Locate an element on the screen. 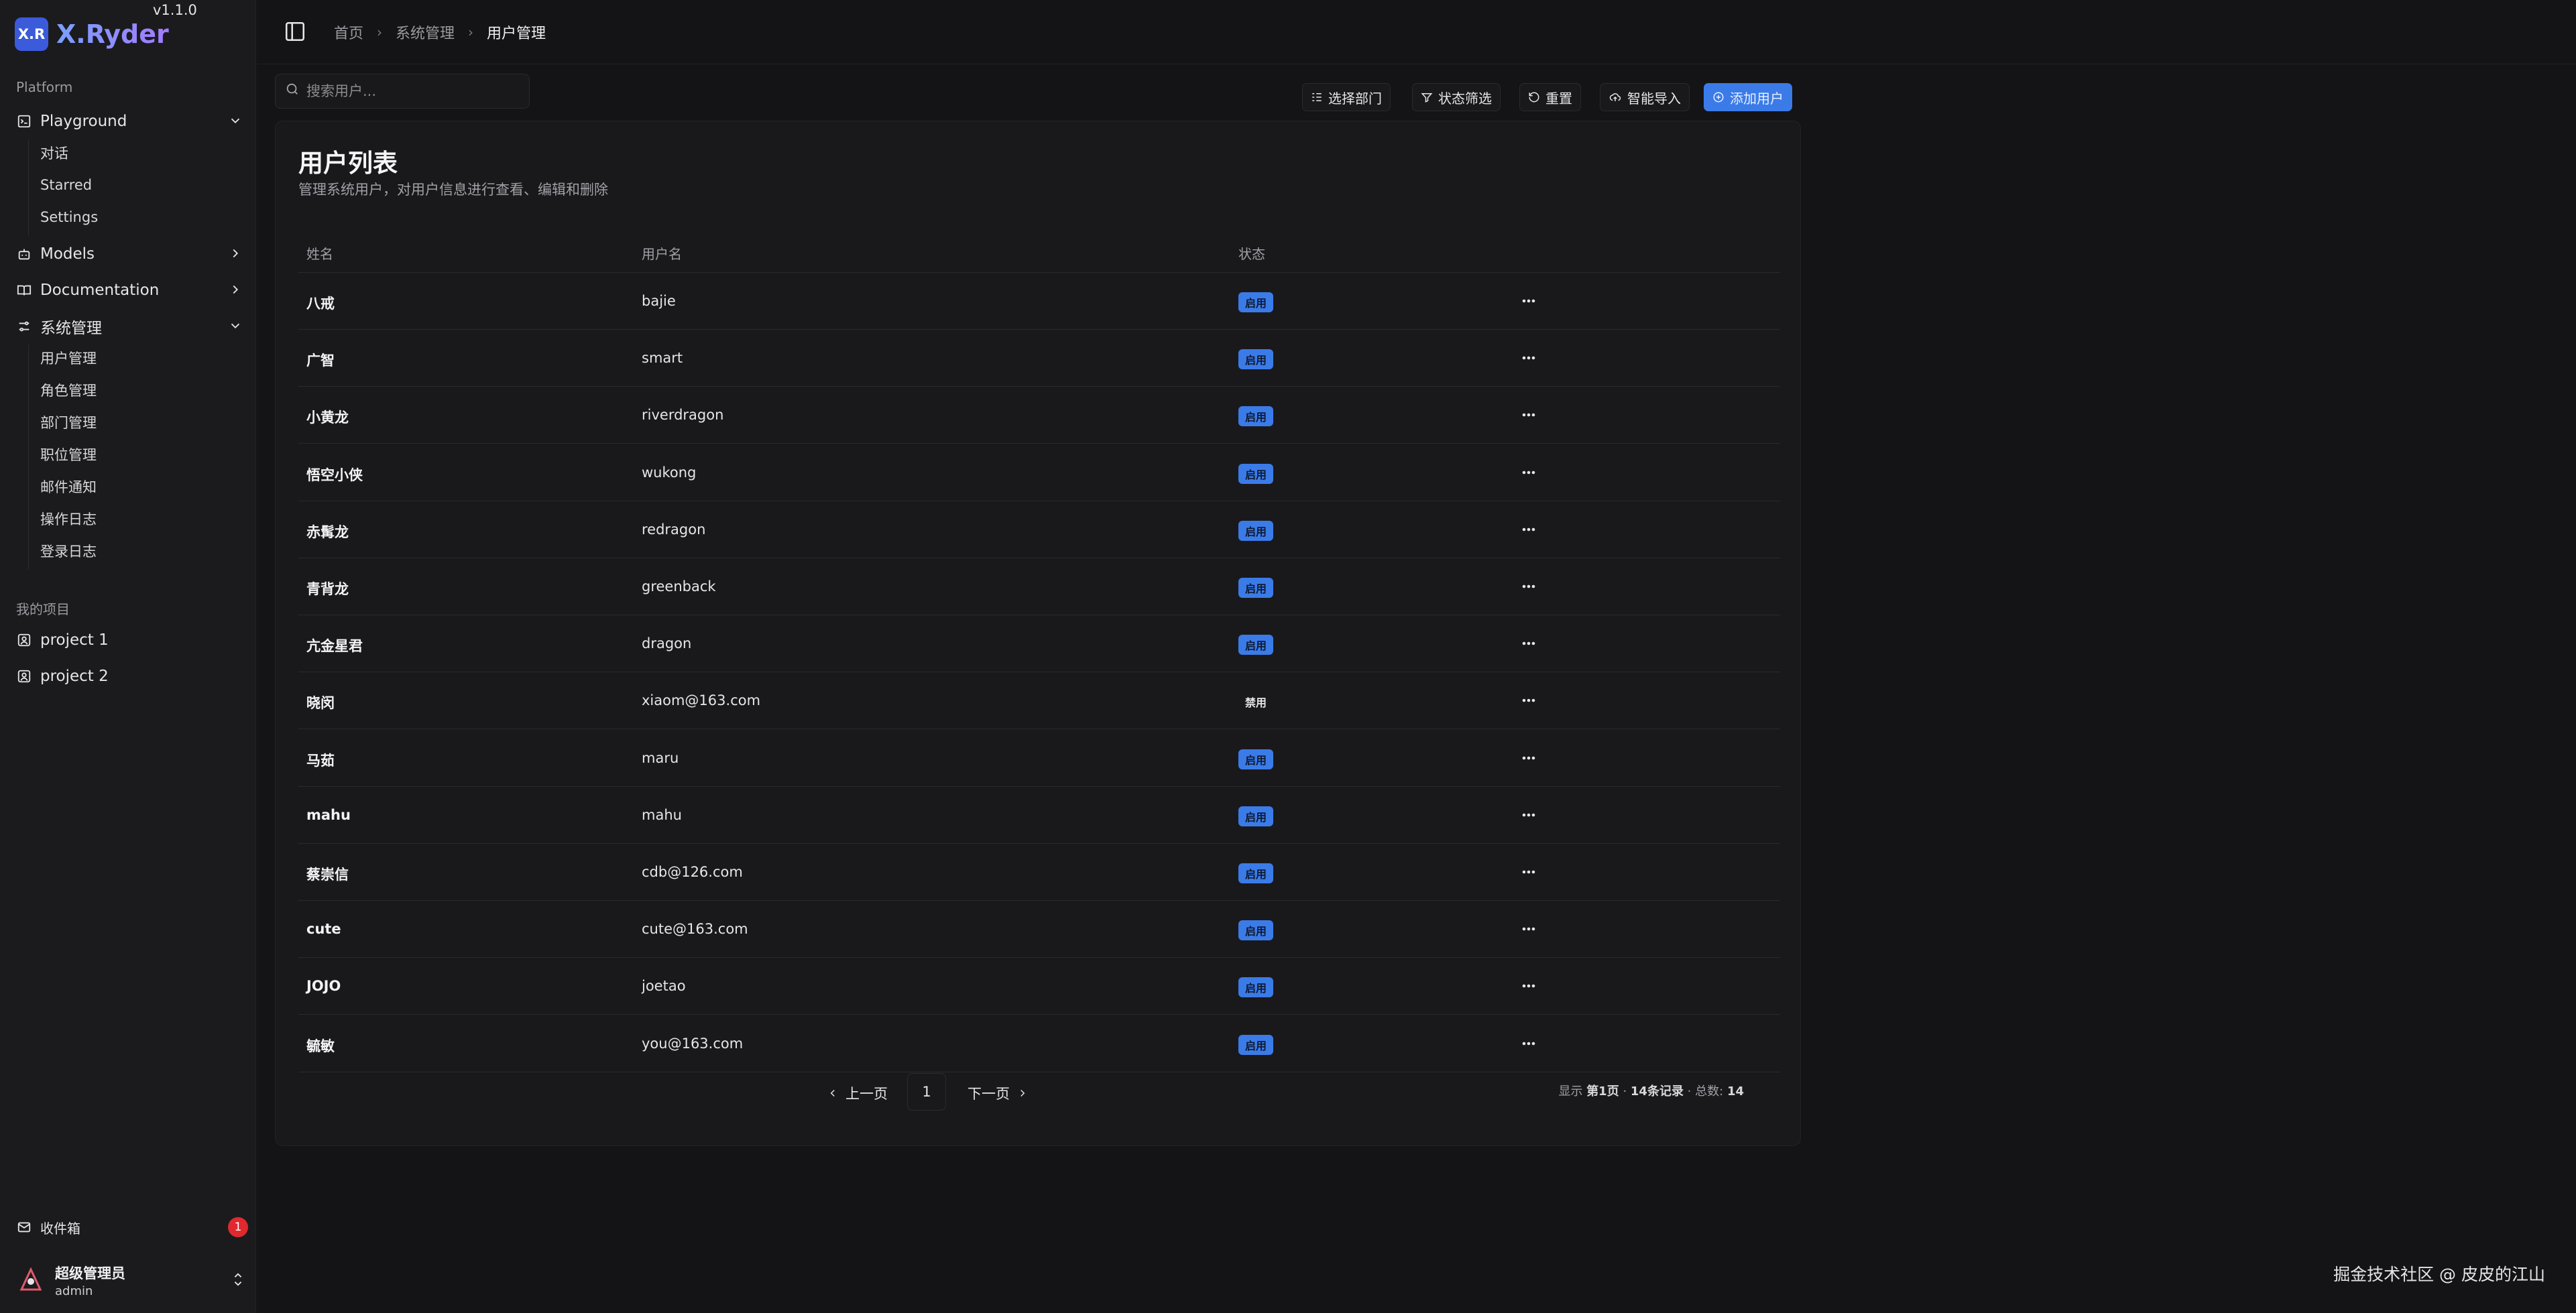 This screenshot has width=2576, height=1313. sidebar-subitem-starred: Starred is located at coordinates (66, 185).